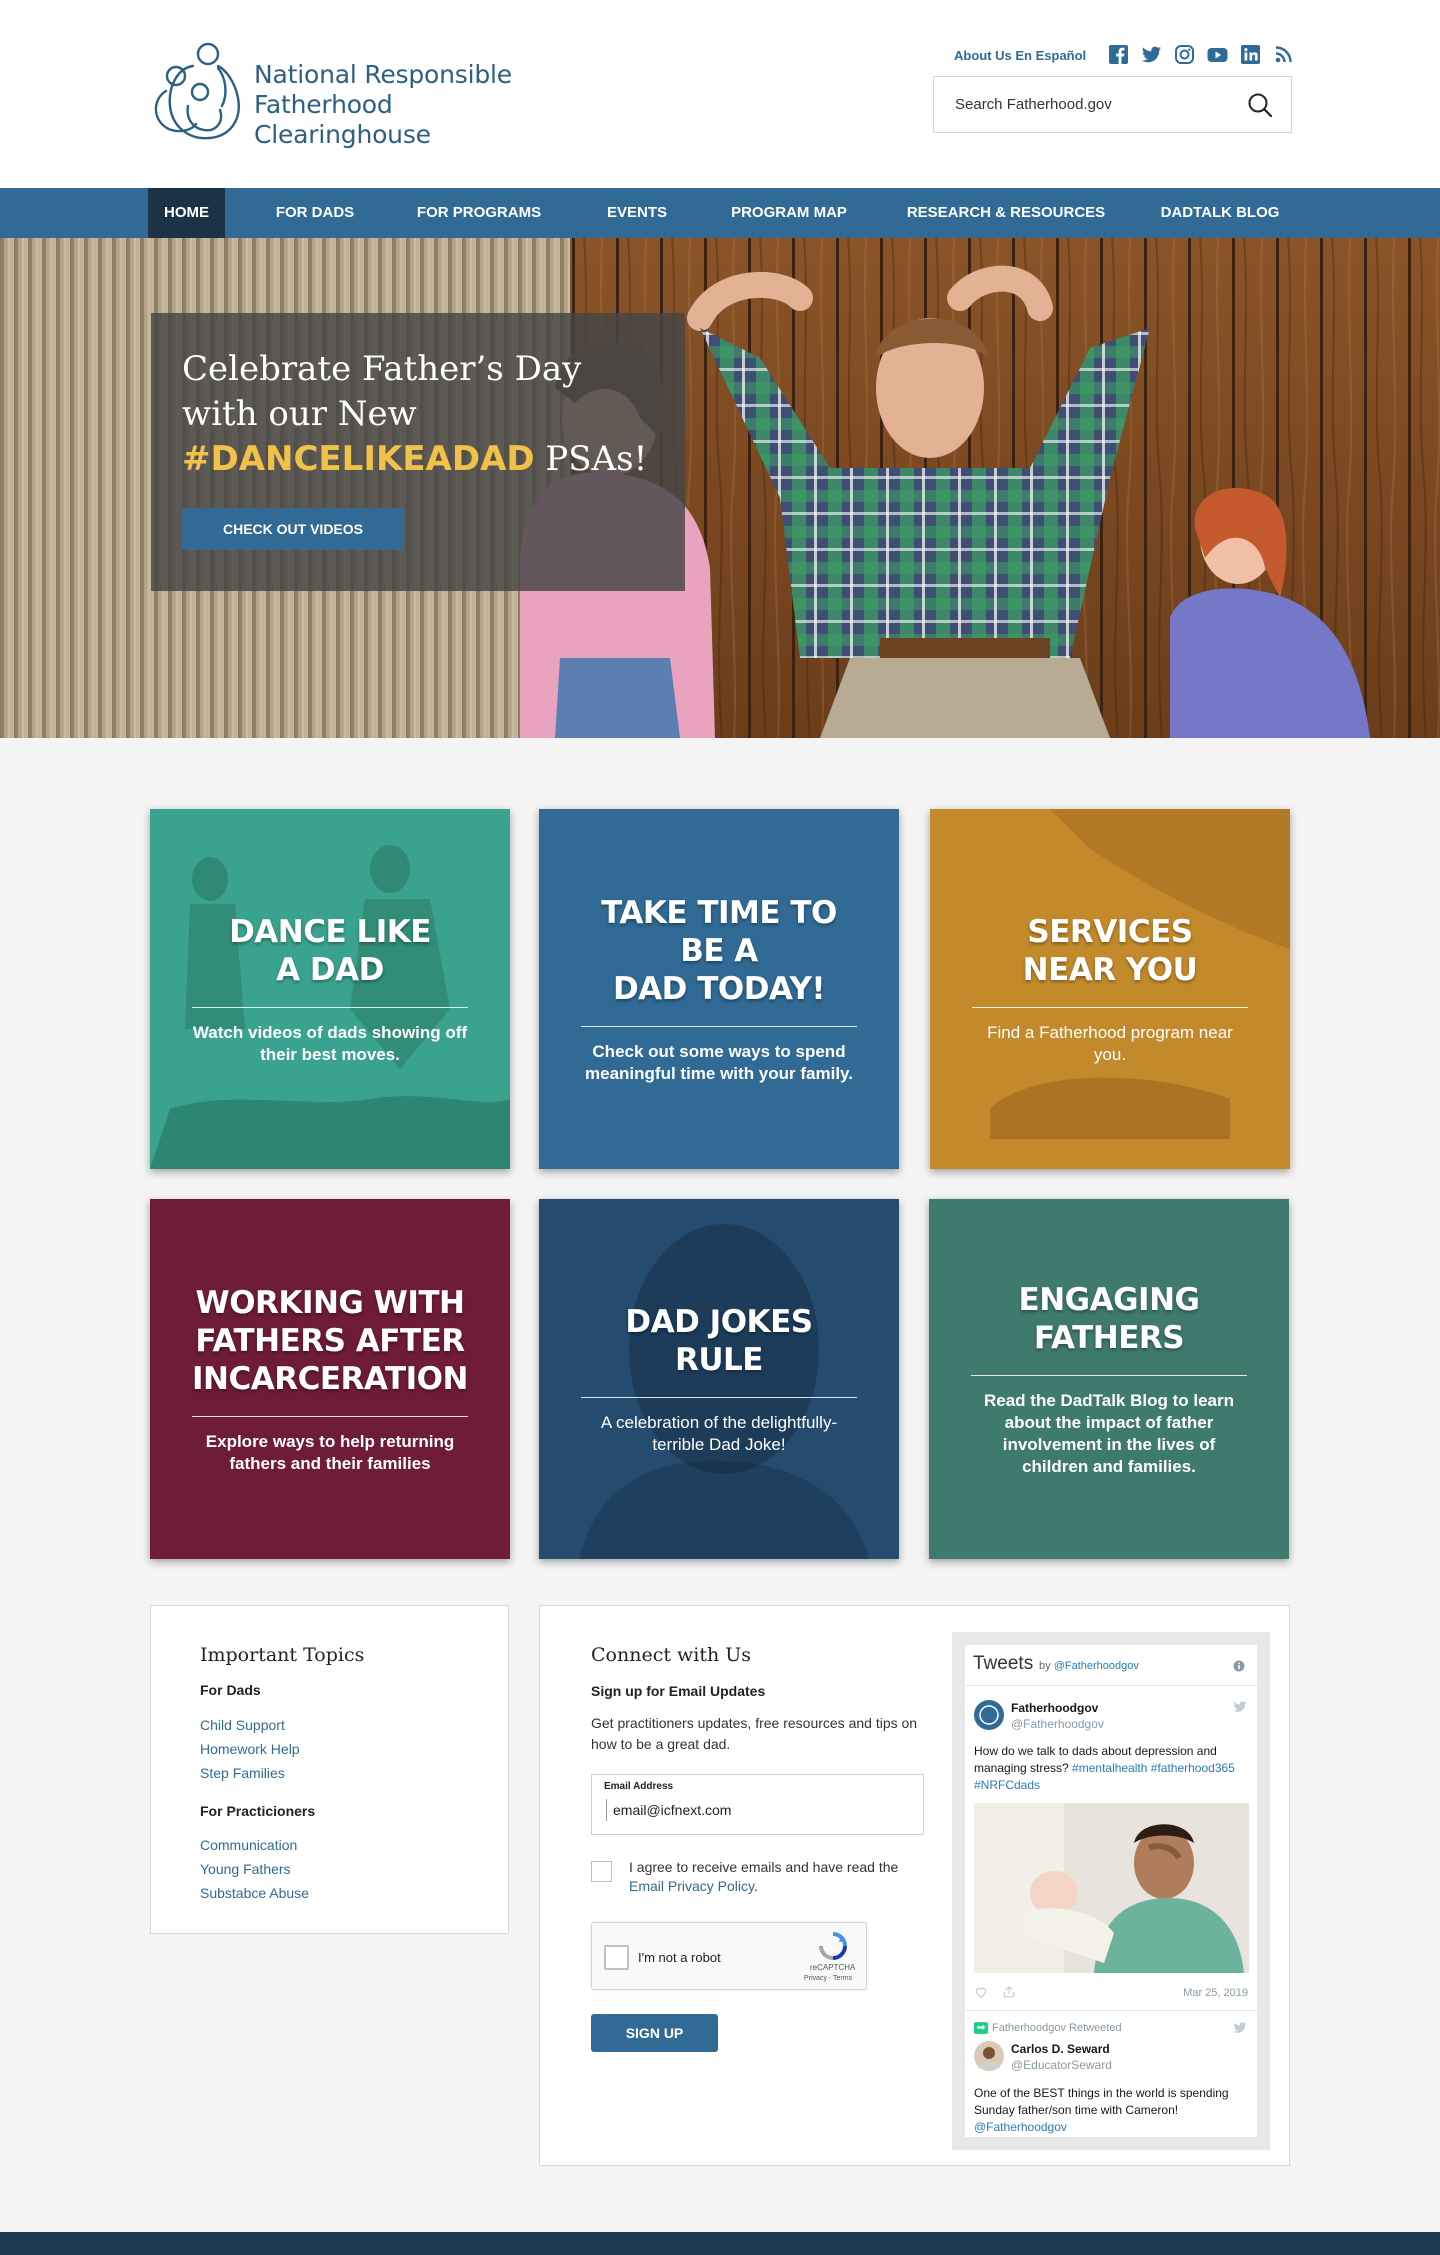 This screenshot has width=1440, height=2255. Describe the element at coordinates (1283, 54) in the screenshot. I see `rss-icon` at that location.